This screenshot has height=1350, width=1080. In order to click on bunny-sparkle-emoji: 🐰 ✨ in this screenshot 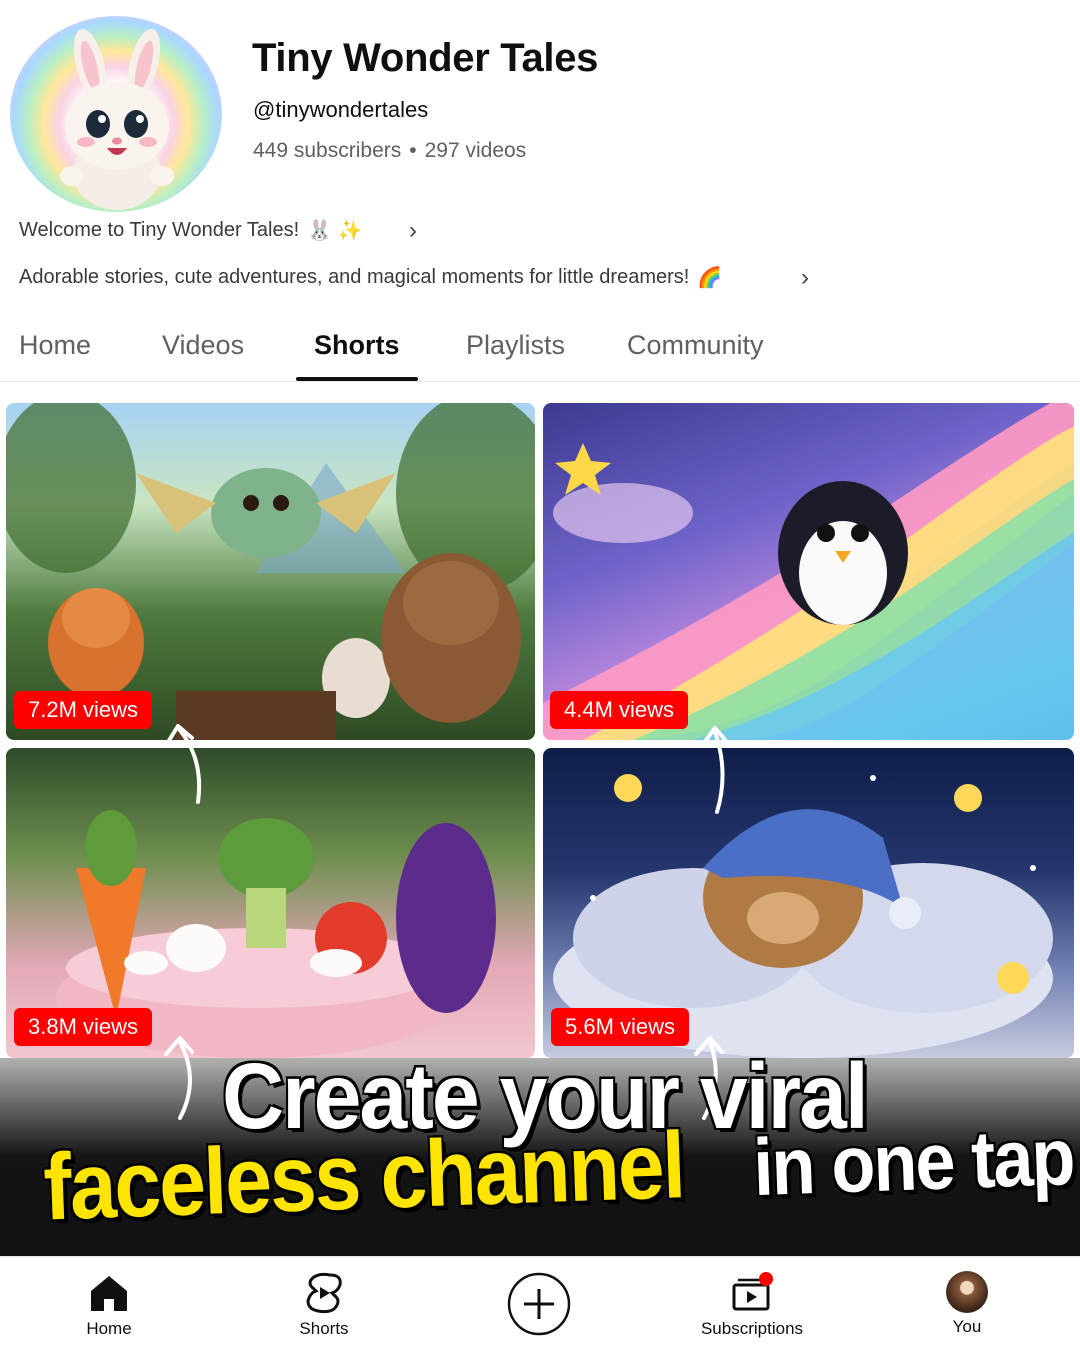, I will do `click(335, 231)`.